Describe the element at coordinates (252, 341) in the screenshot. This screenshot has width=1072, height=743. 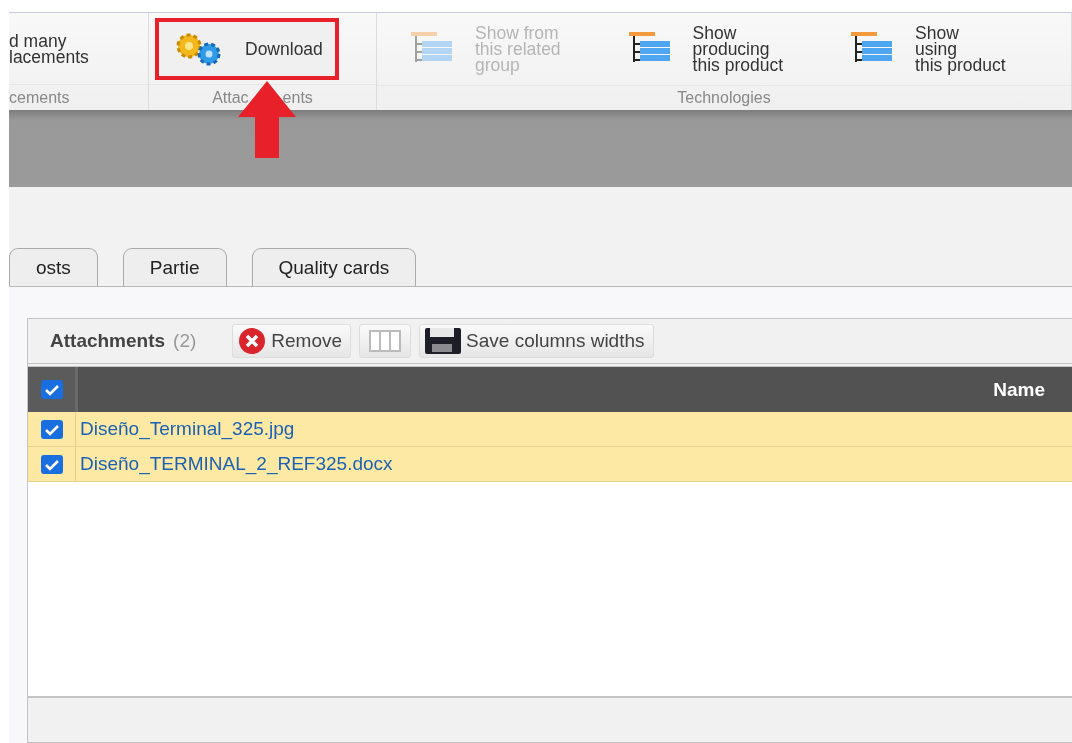
I see `close-icon` at that location.